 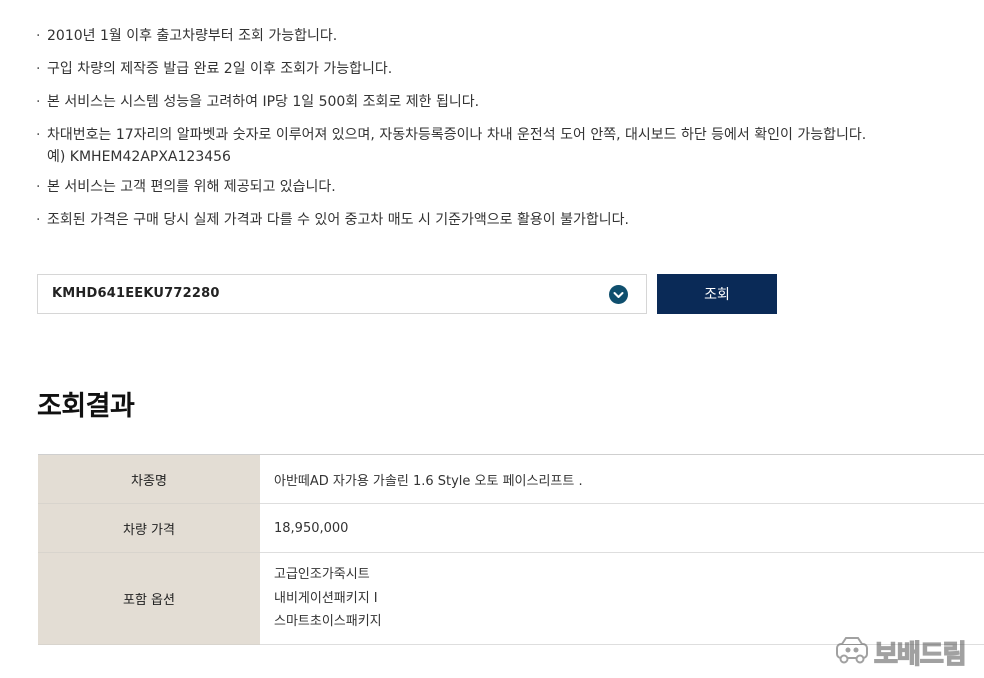 I want to click on table-row: 차량 가격 18,950,000, so click(x=511, y=528).